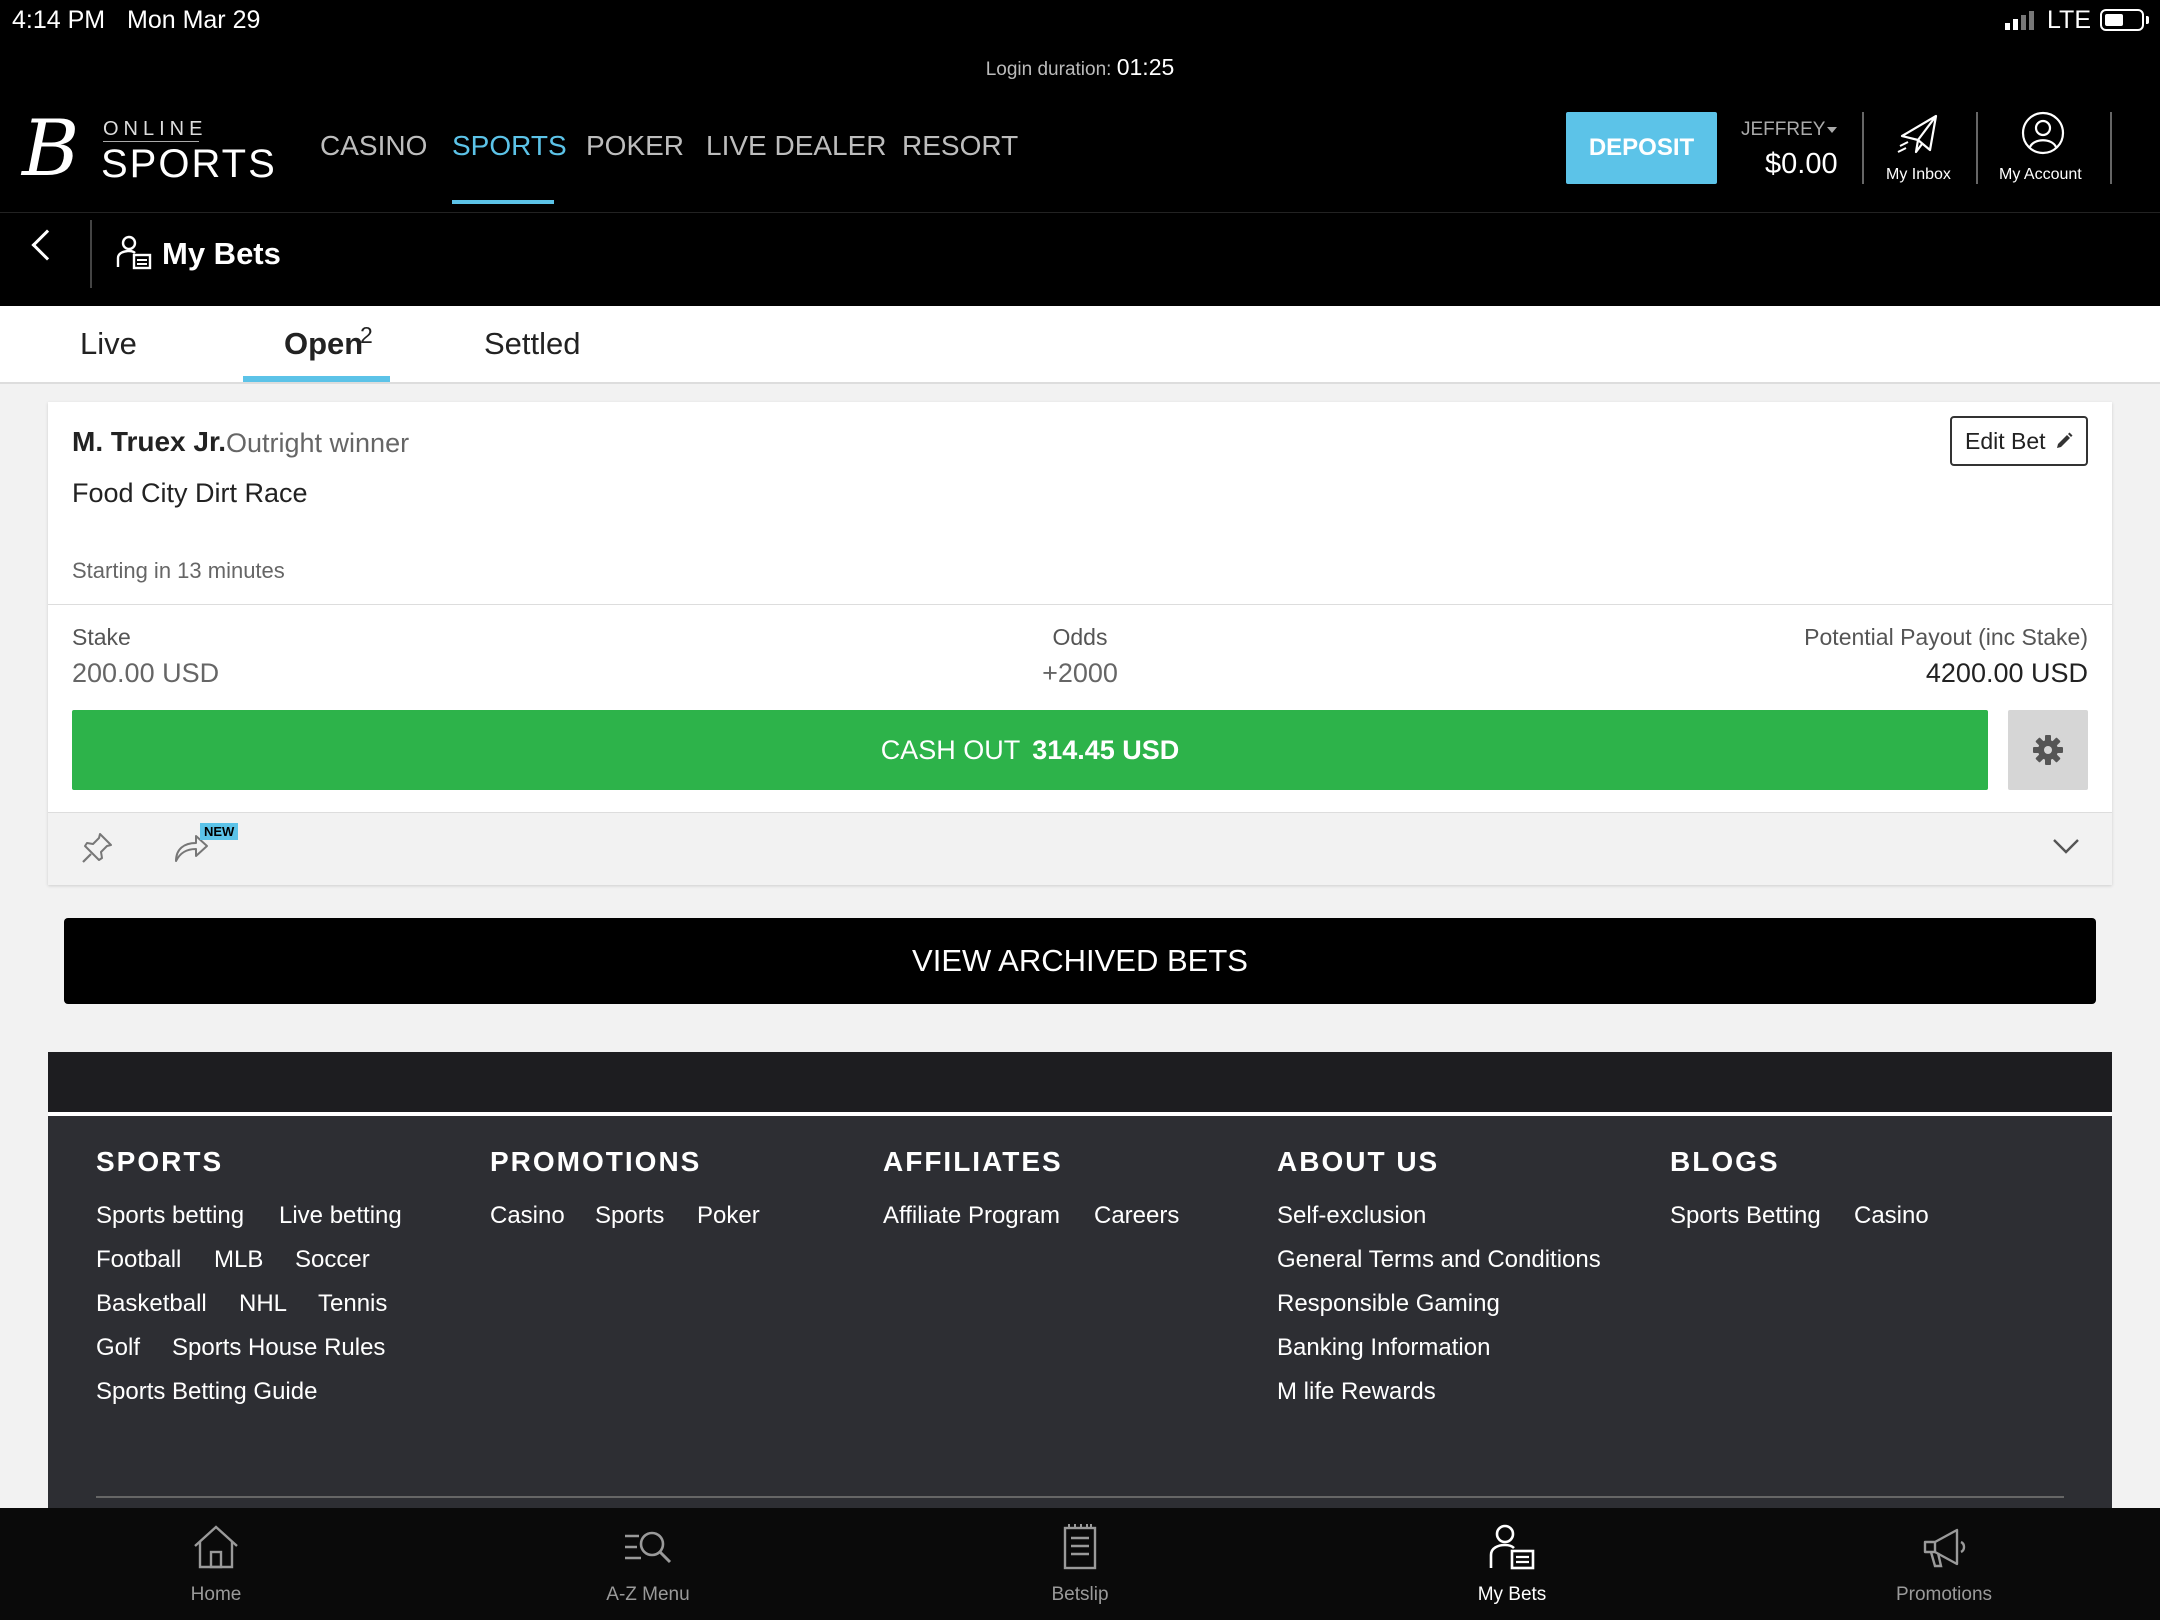 Image resolution: width=2160 pixels, height=1620 pixels. I want to click on user-balance: JEFFREY $0.00, so click(1789, 148).